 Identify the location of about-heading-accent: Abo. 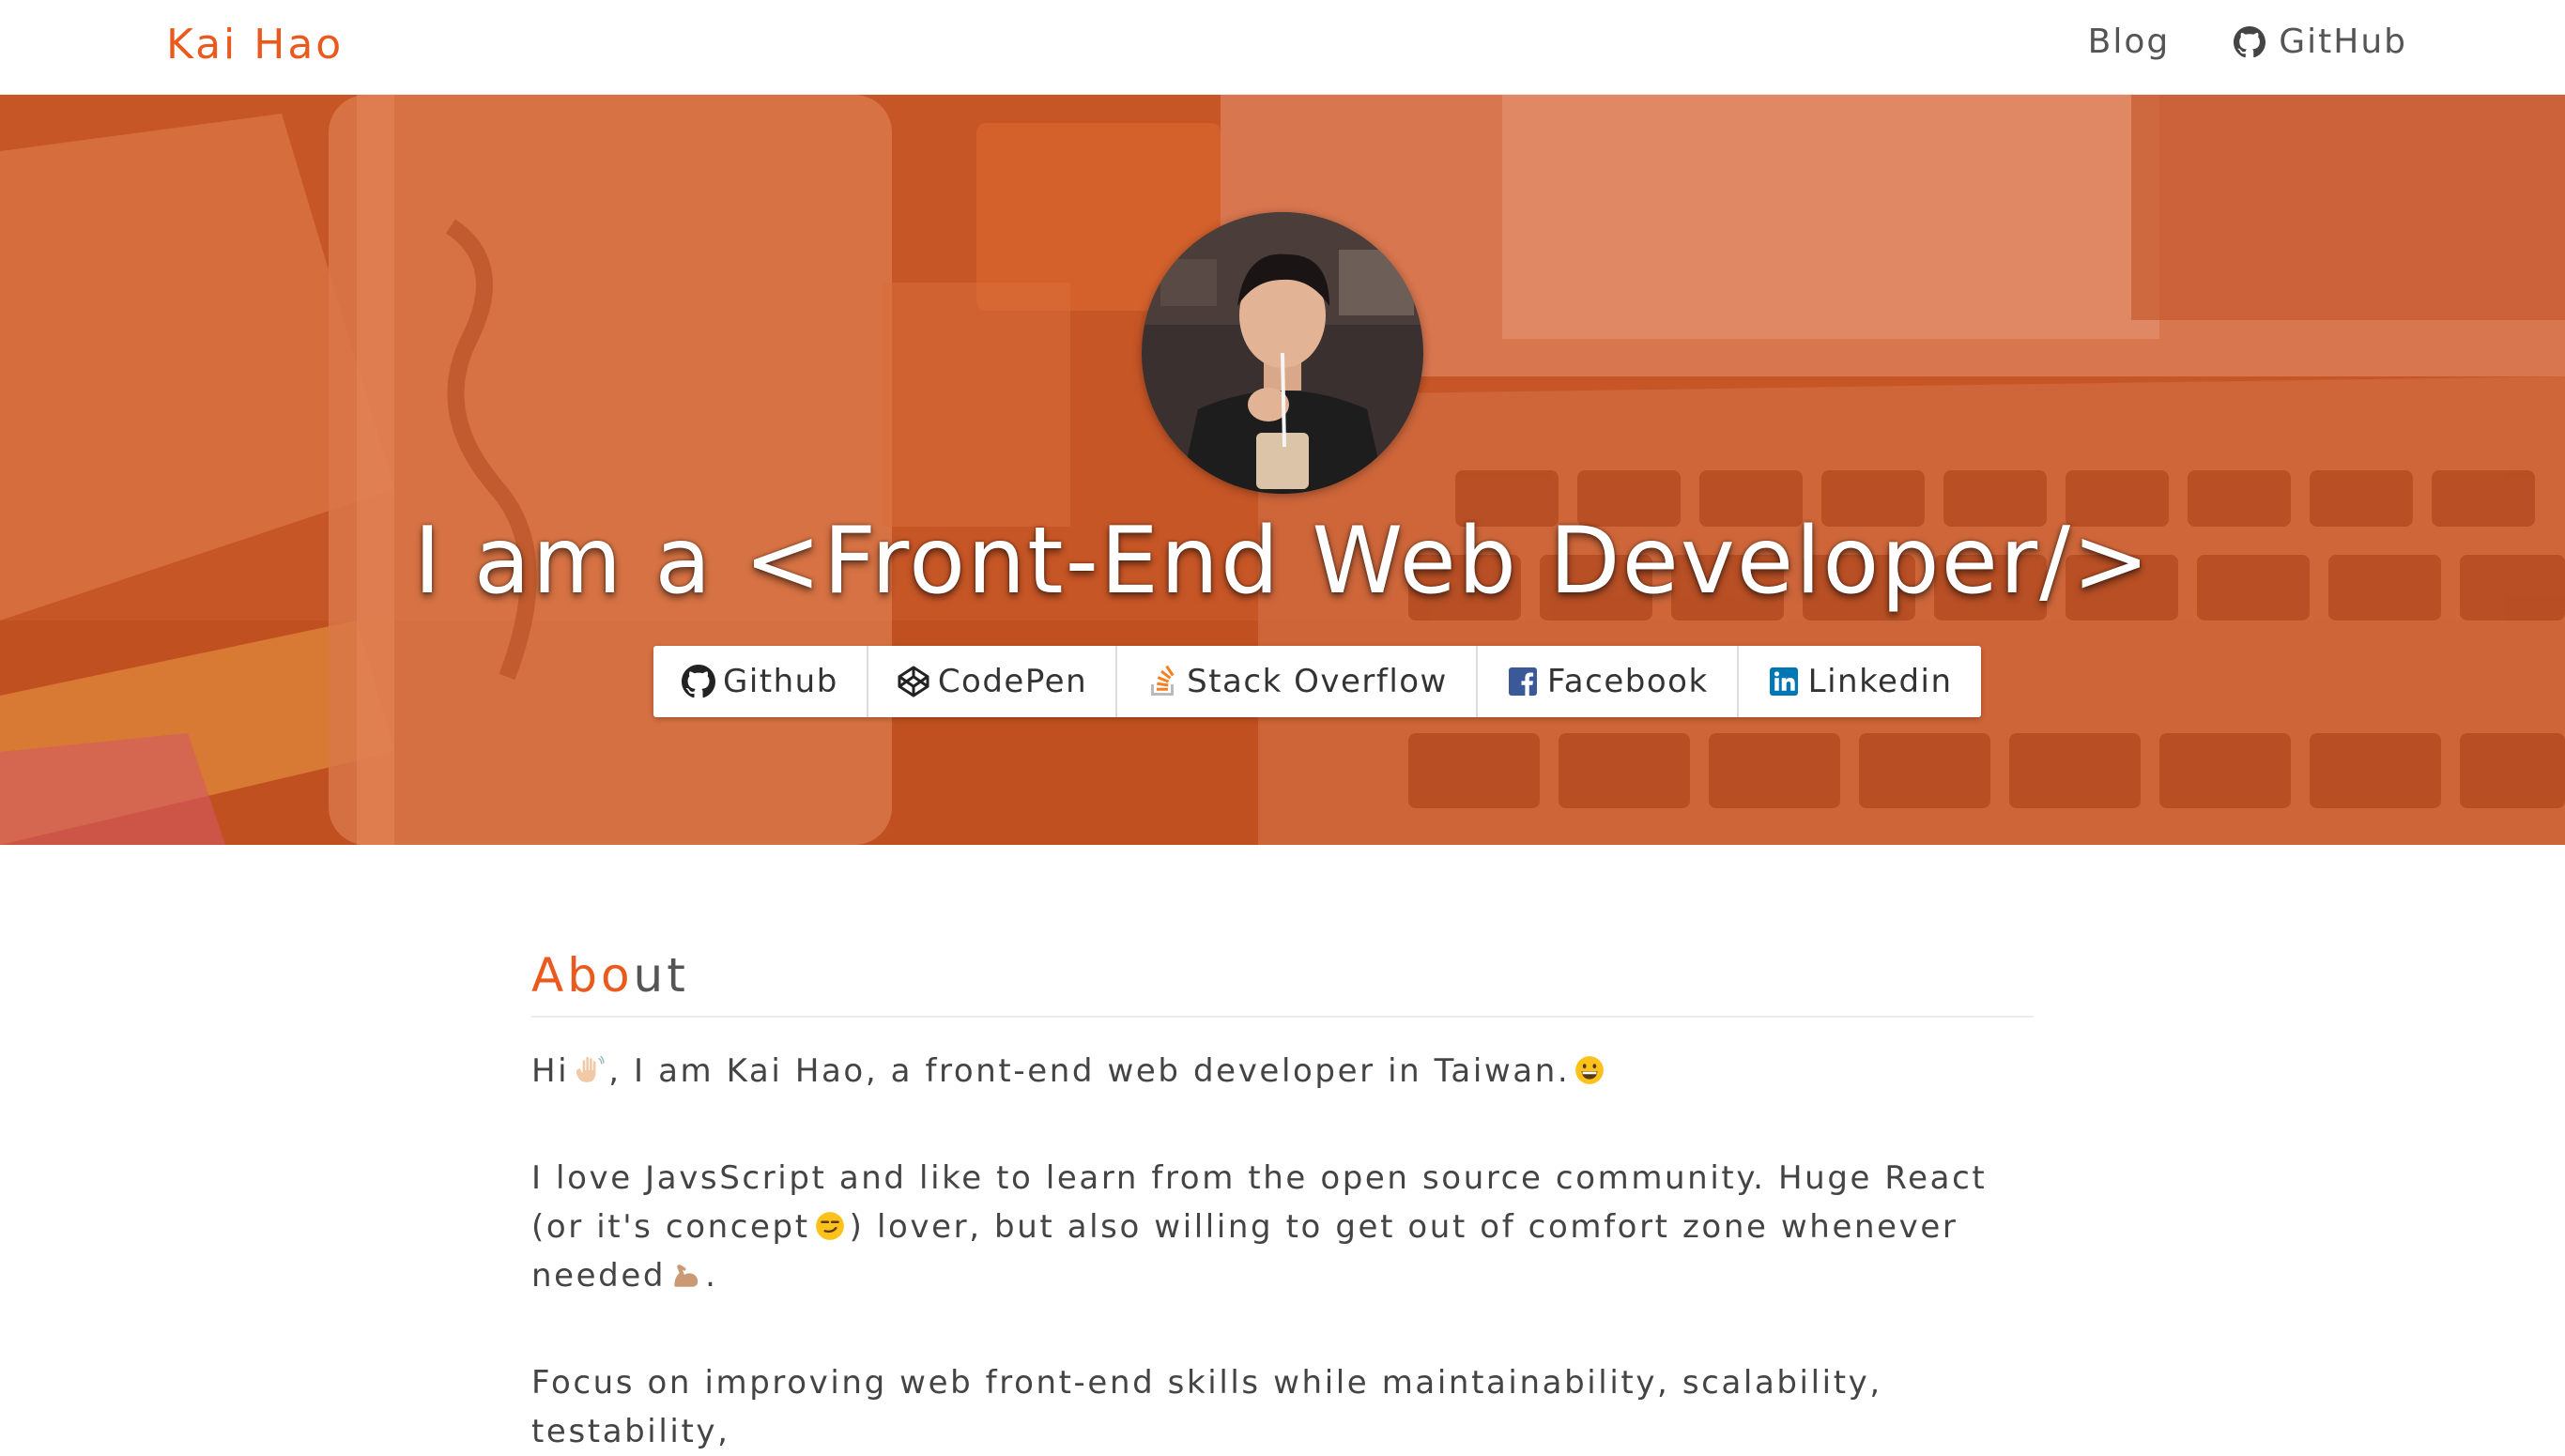
(583, 975).